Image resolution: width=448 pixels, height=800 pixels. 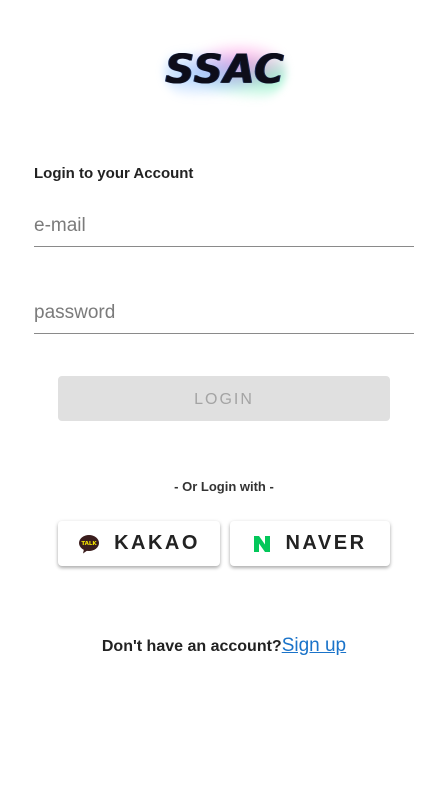 I want to click on kakao-login-button: TALK KAKAO, so click(x=139, y=543).